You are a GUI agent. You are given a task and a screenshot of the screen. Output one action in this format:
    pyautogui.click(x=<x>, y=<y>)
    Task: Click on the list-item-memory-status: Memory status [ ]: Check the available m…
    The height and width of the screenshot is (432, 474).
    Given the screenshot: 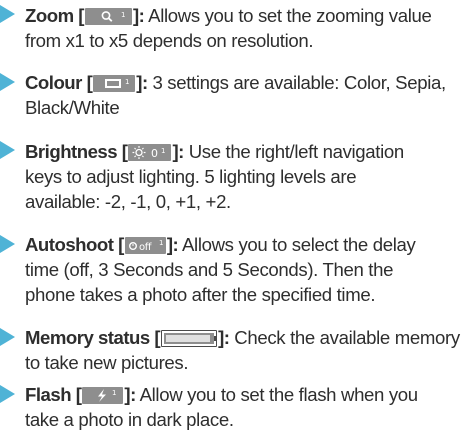 What is the action you would take?
    pyautogui.click(x=237, y=353)
    